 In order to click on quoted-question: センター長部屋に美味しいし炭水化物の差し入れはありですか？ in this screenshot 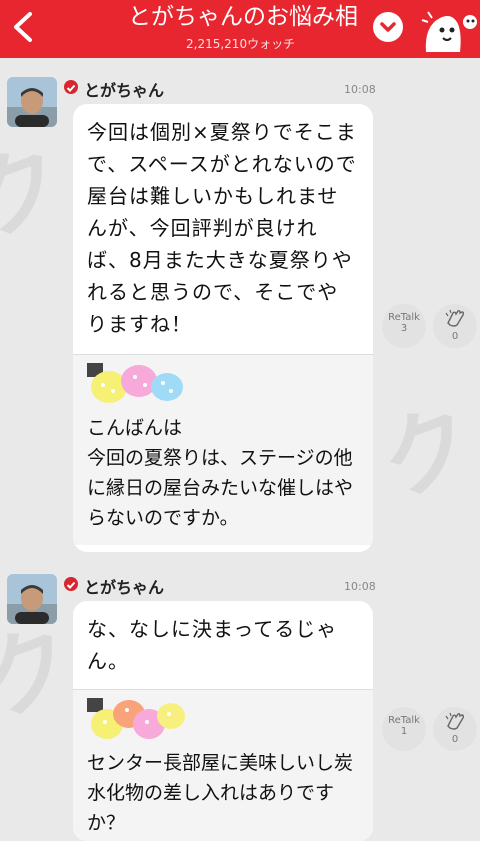, I will do `click(223, 765)`.